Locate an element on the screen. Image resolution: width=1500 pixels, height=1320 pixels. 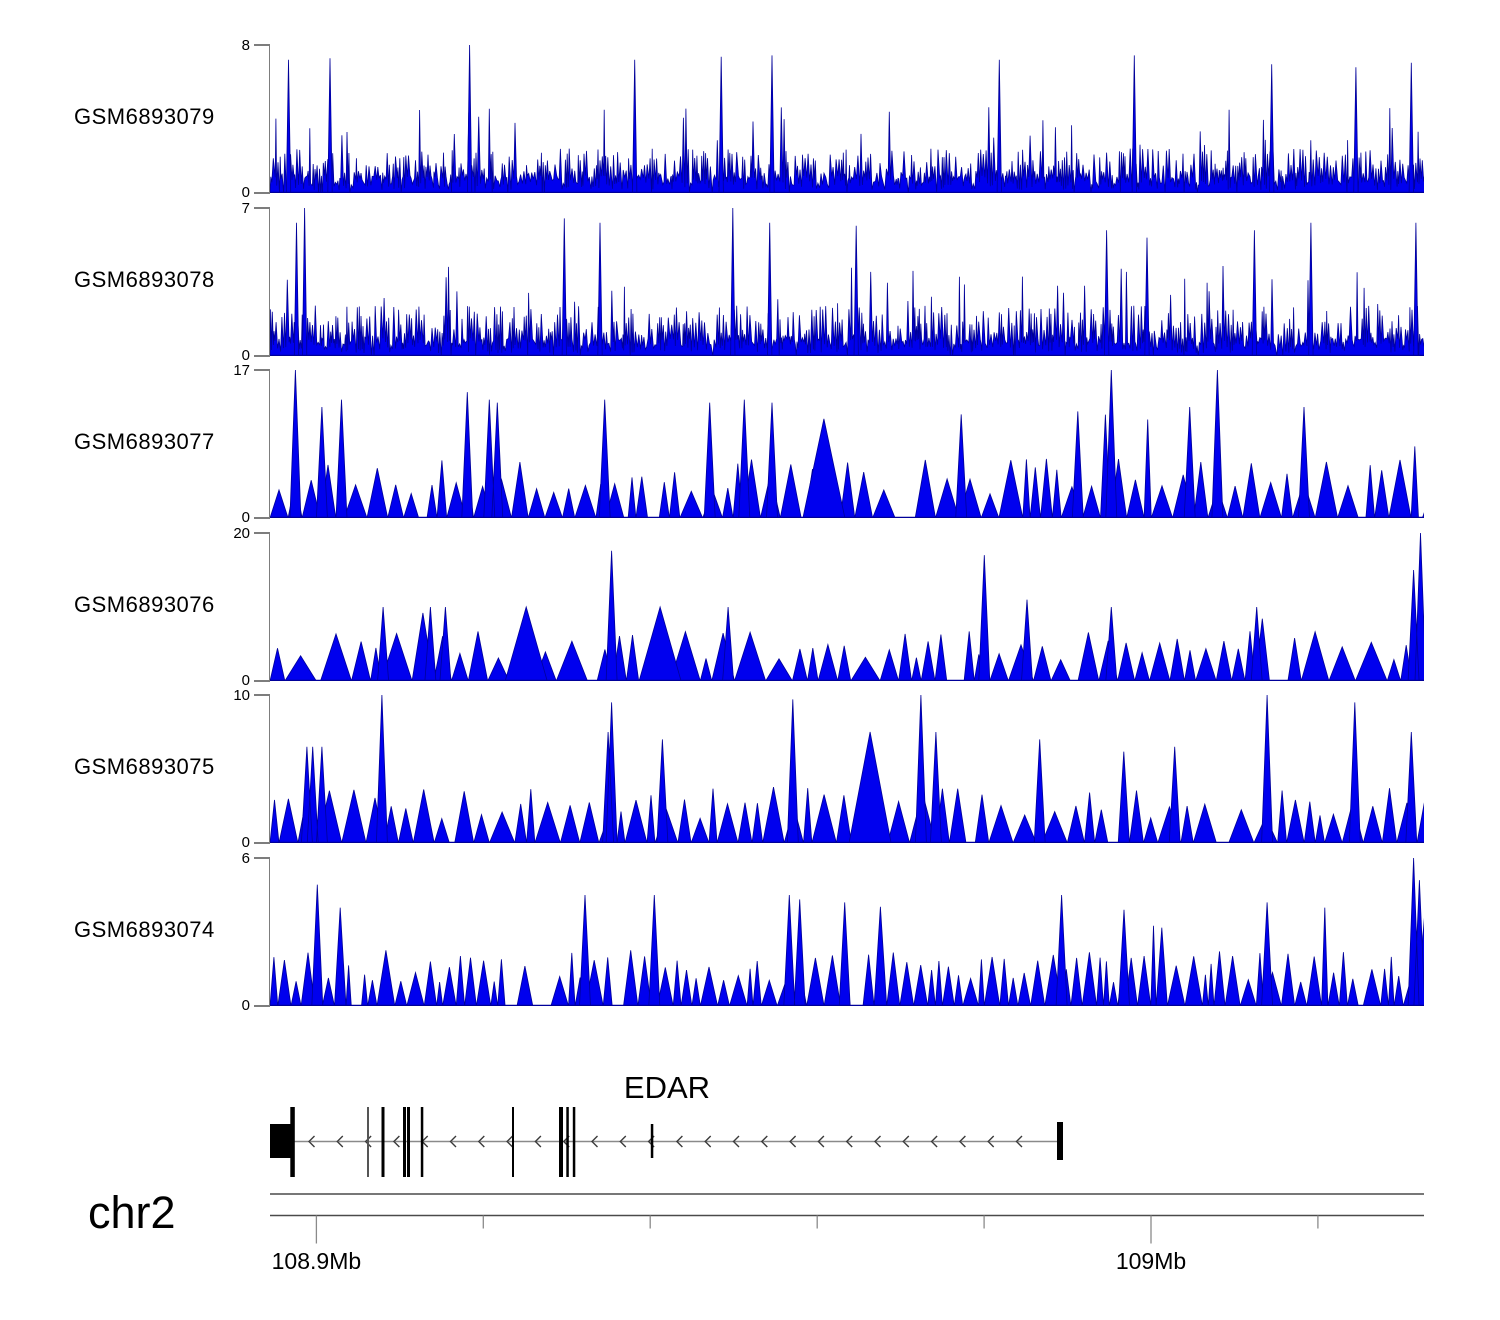
coverage-track-gsm6893079: GSM6893079 8 0 is located at coordinates (750, 119).